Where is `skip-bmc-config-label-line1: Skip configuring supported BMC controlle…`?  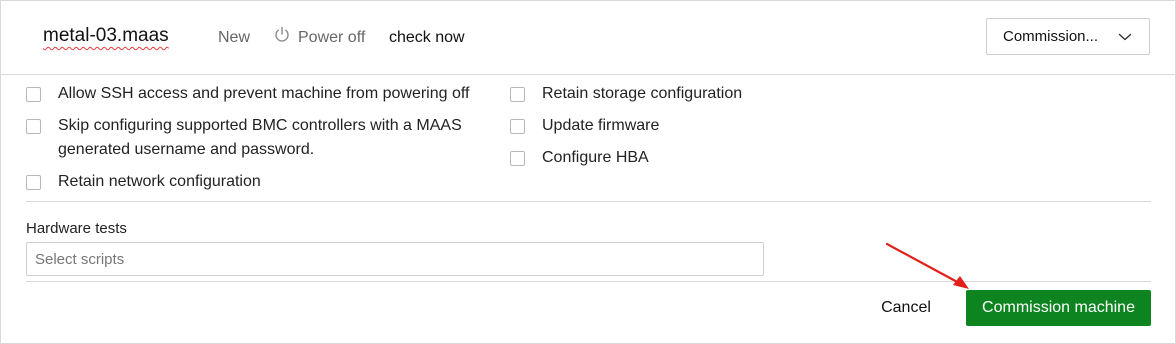 skip-bmc-config-label-line1: Skip configuring supported BMC controlle… is located at coordinates (260, 125).